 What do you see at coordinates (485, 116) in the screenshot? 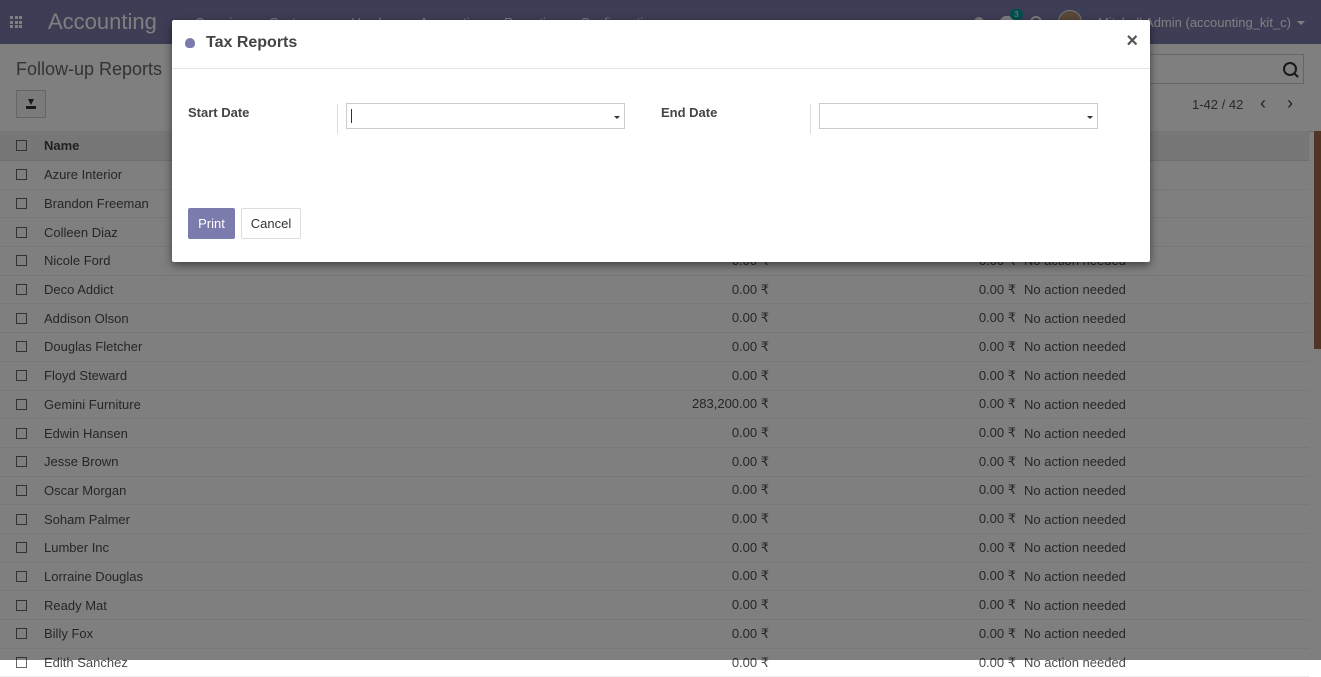
I see `start-date-input` at bounding box center [485, 116].